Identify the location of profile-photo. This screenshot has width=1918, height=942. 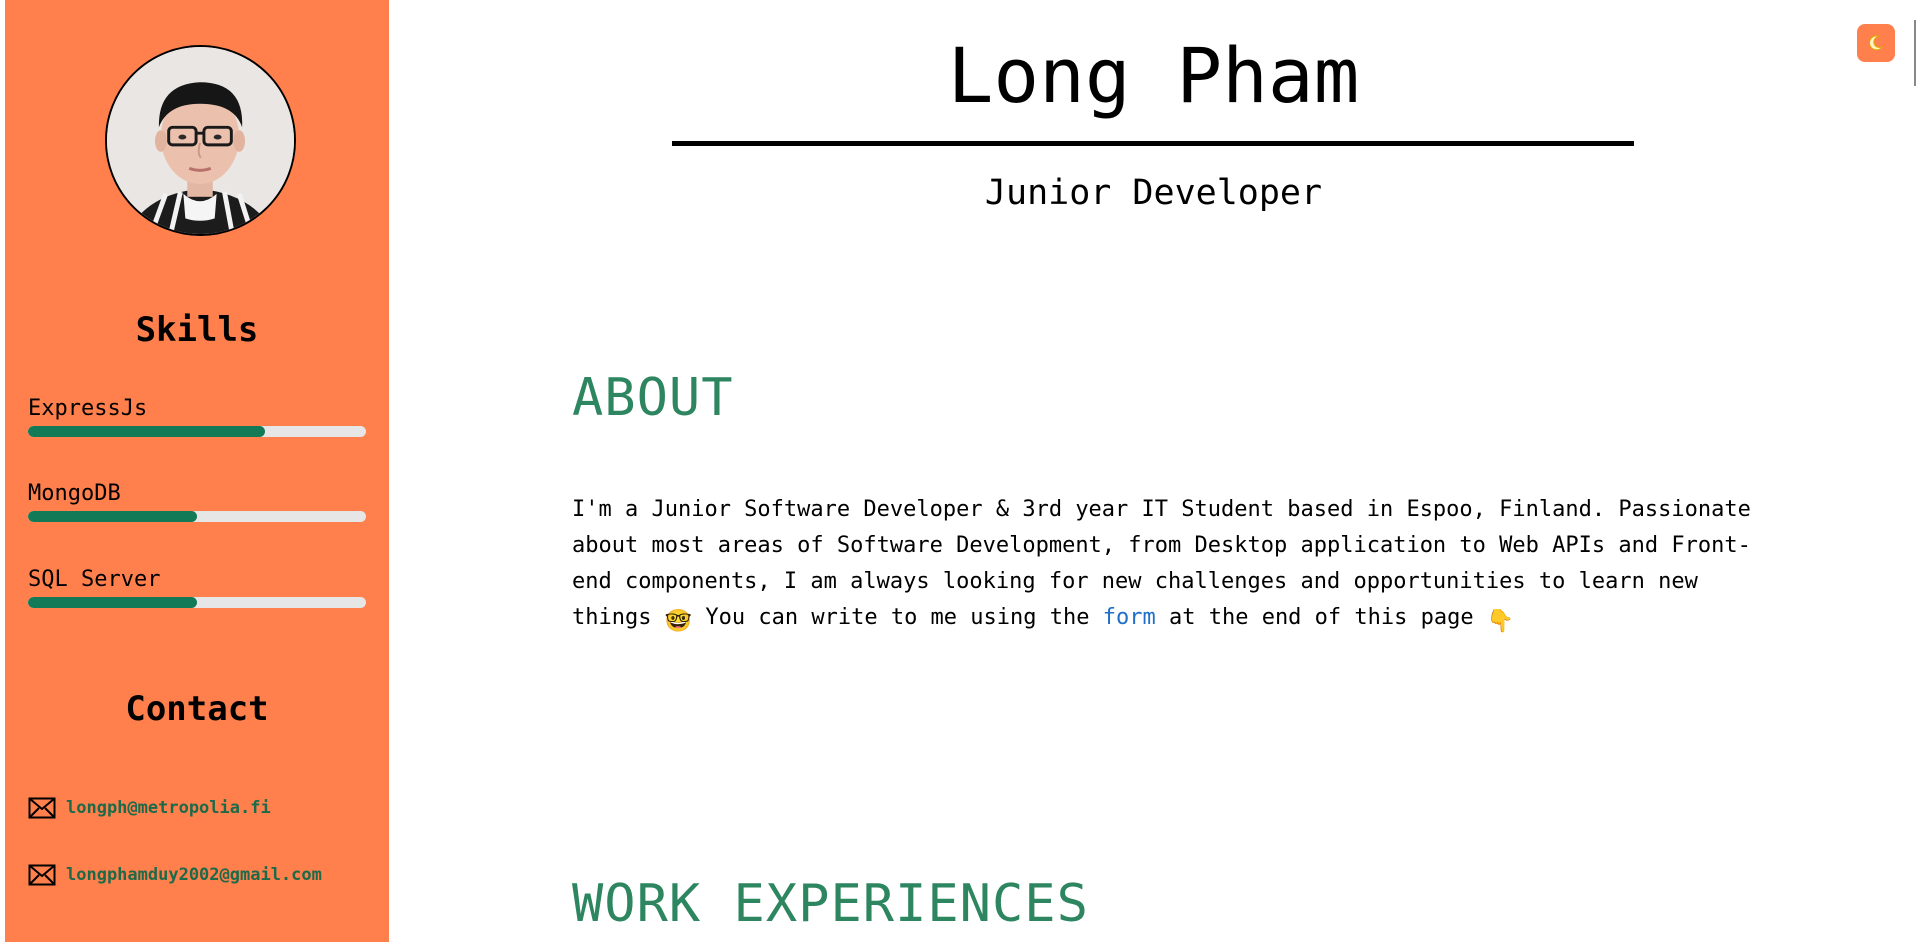
(200, 140).